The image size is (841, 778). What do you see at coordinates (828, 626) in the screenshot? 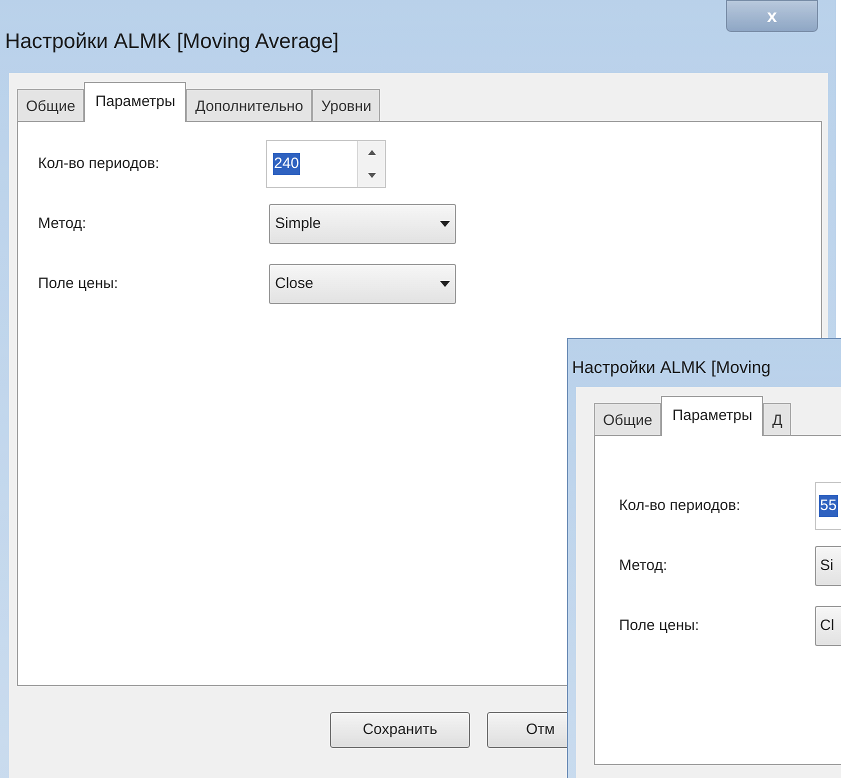
I see `dropdown: Cl` at bounding box center [828, 626].